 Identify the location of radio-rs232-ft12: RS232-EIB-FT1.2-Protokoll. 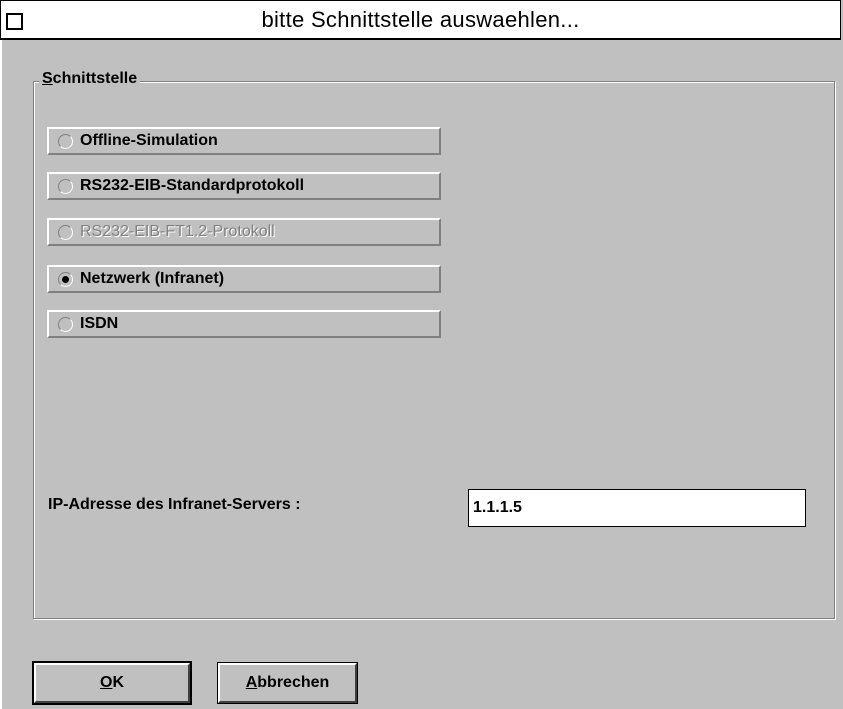
(244, 232).